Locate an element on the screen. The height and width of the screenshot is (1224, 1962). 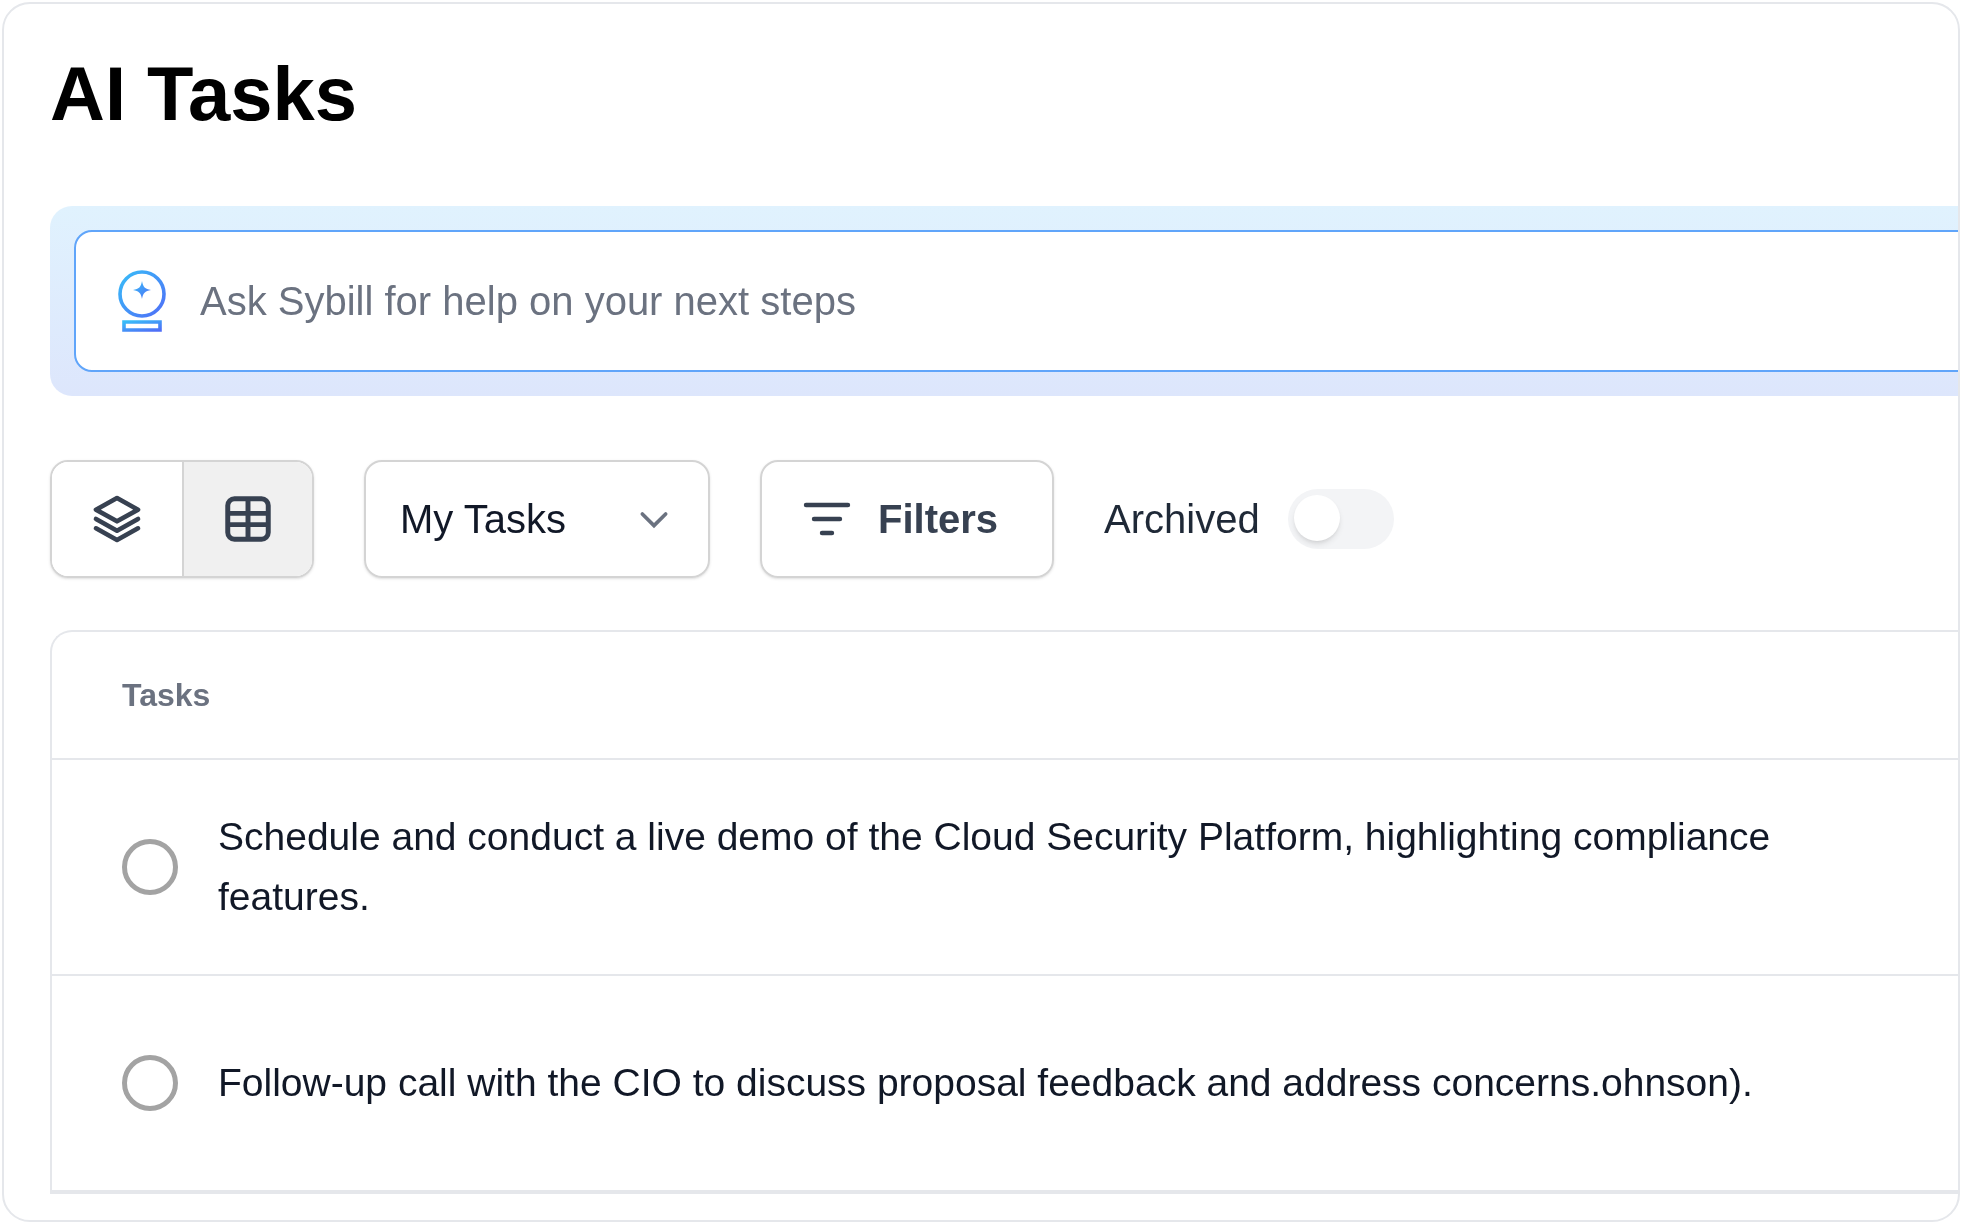
ask-field: Ask Sybill for help on your next steps is located at coordinates (1016, 301).